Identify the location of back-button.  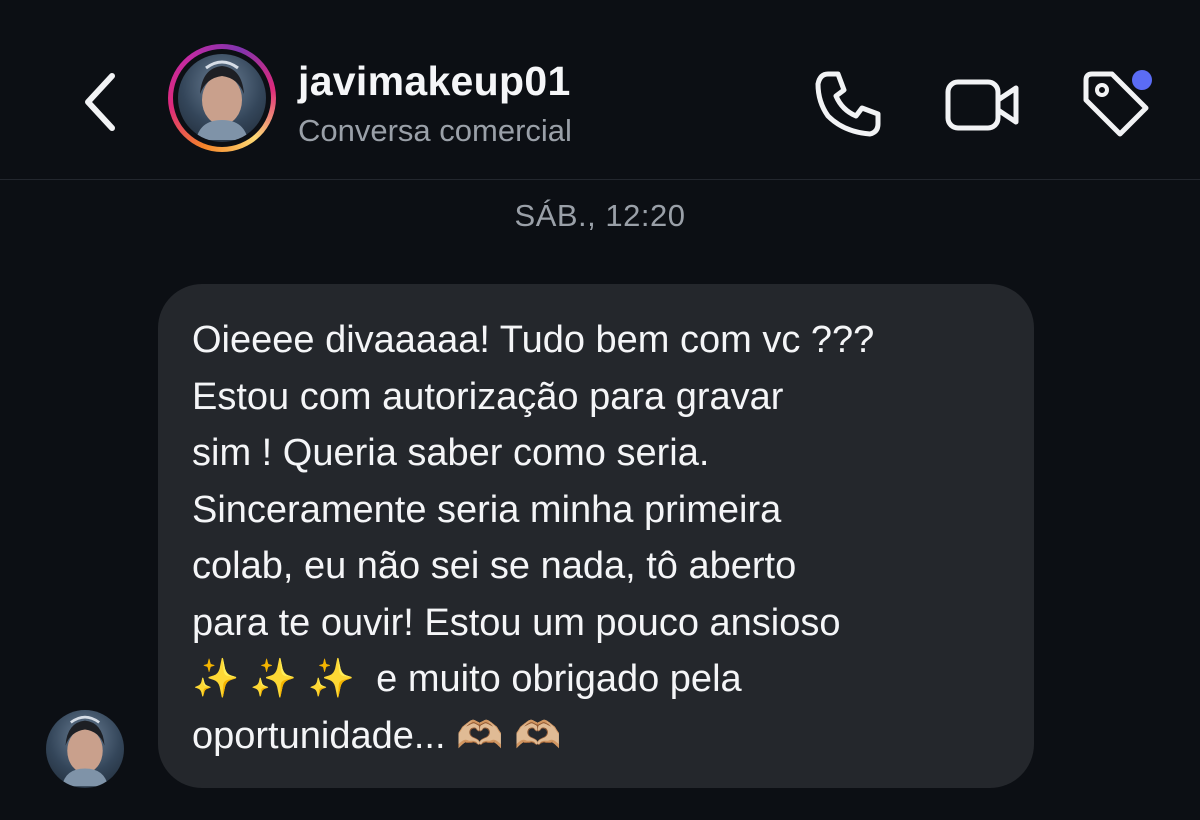
(100, 102).